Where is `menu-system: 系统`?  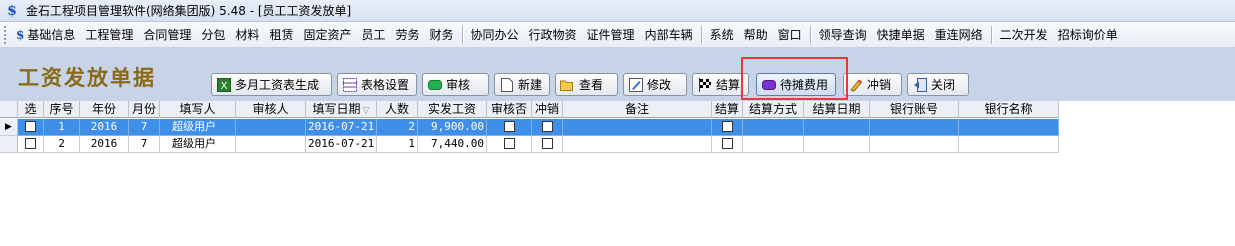 menu-system: 系统 is located at coordinates (722, 34).